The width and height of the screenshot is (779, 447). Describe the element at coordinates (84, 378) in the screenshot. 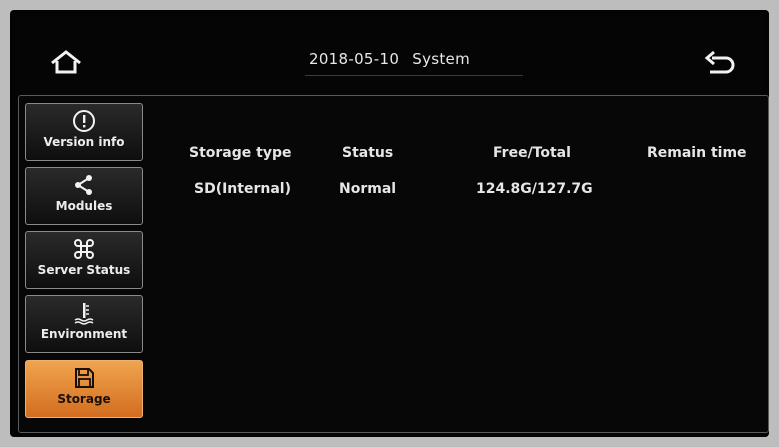

I see `floppy-disk-icon` at that location.